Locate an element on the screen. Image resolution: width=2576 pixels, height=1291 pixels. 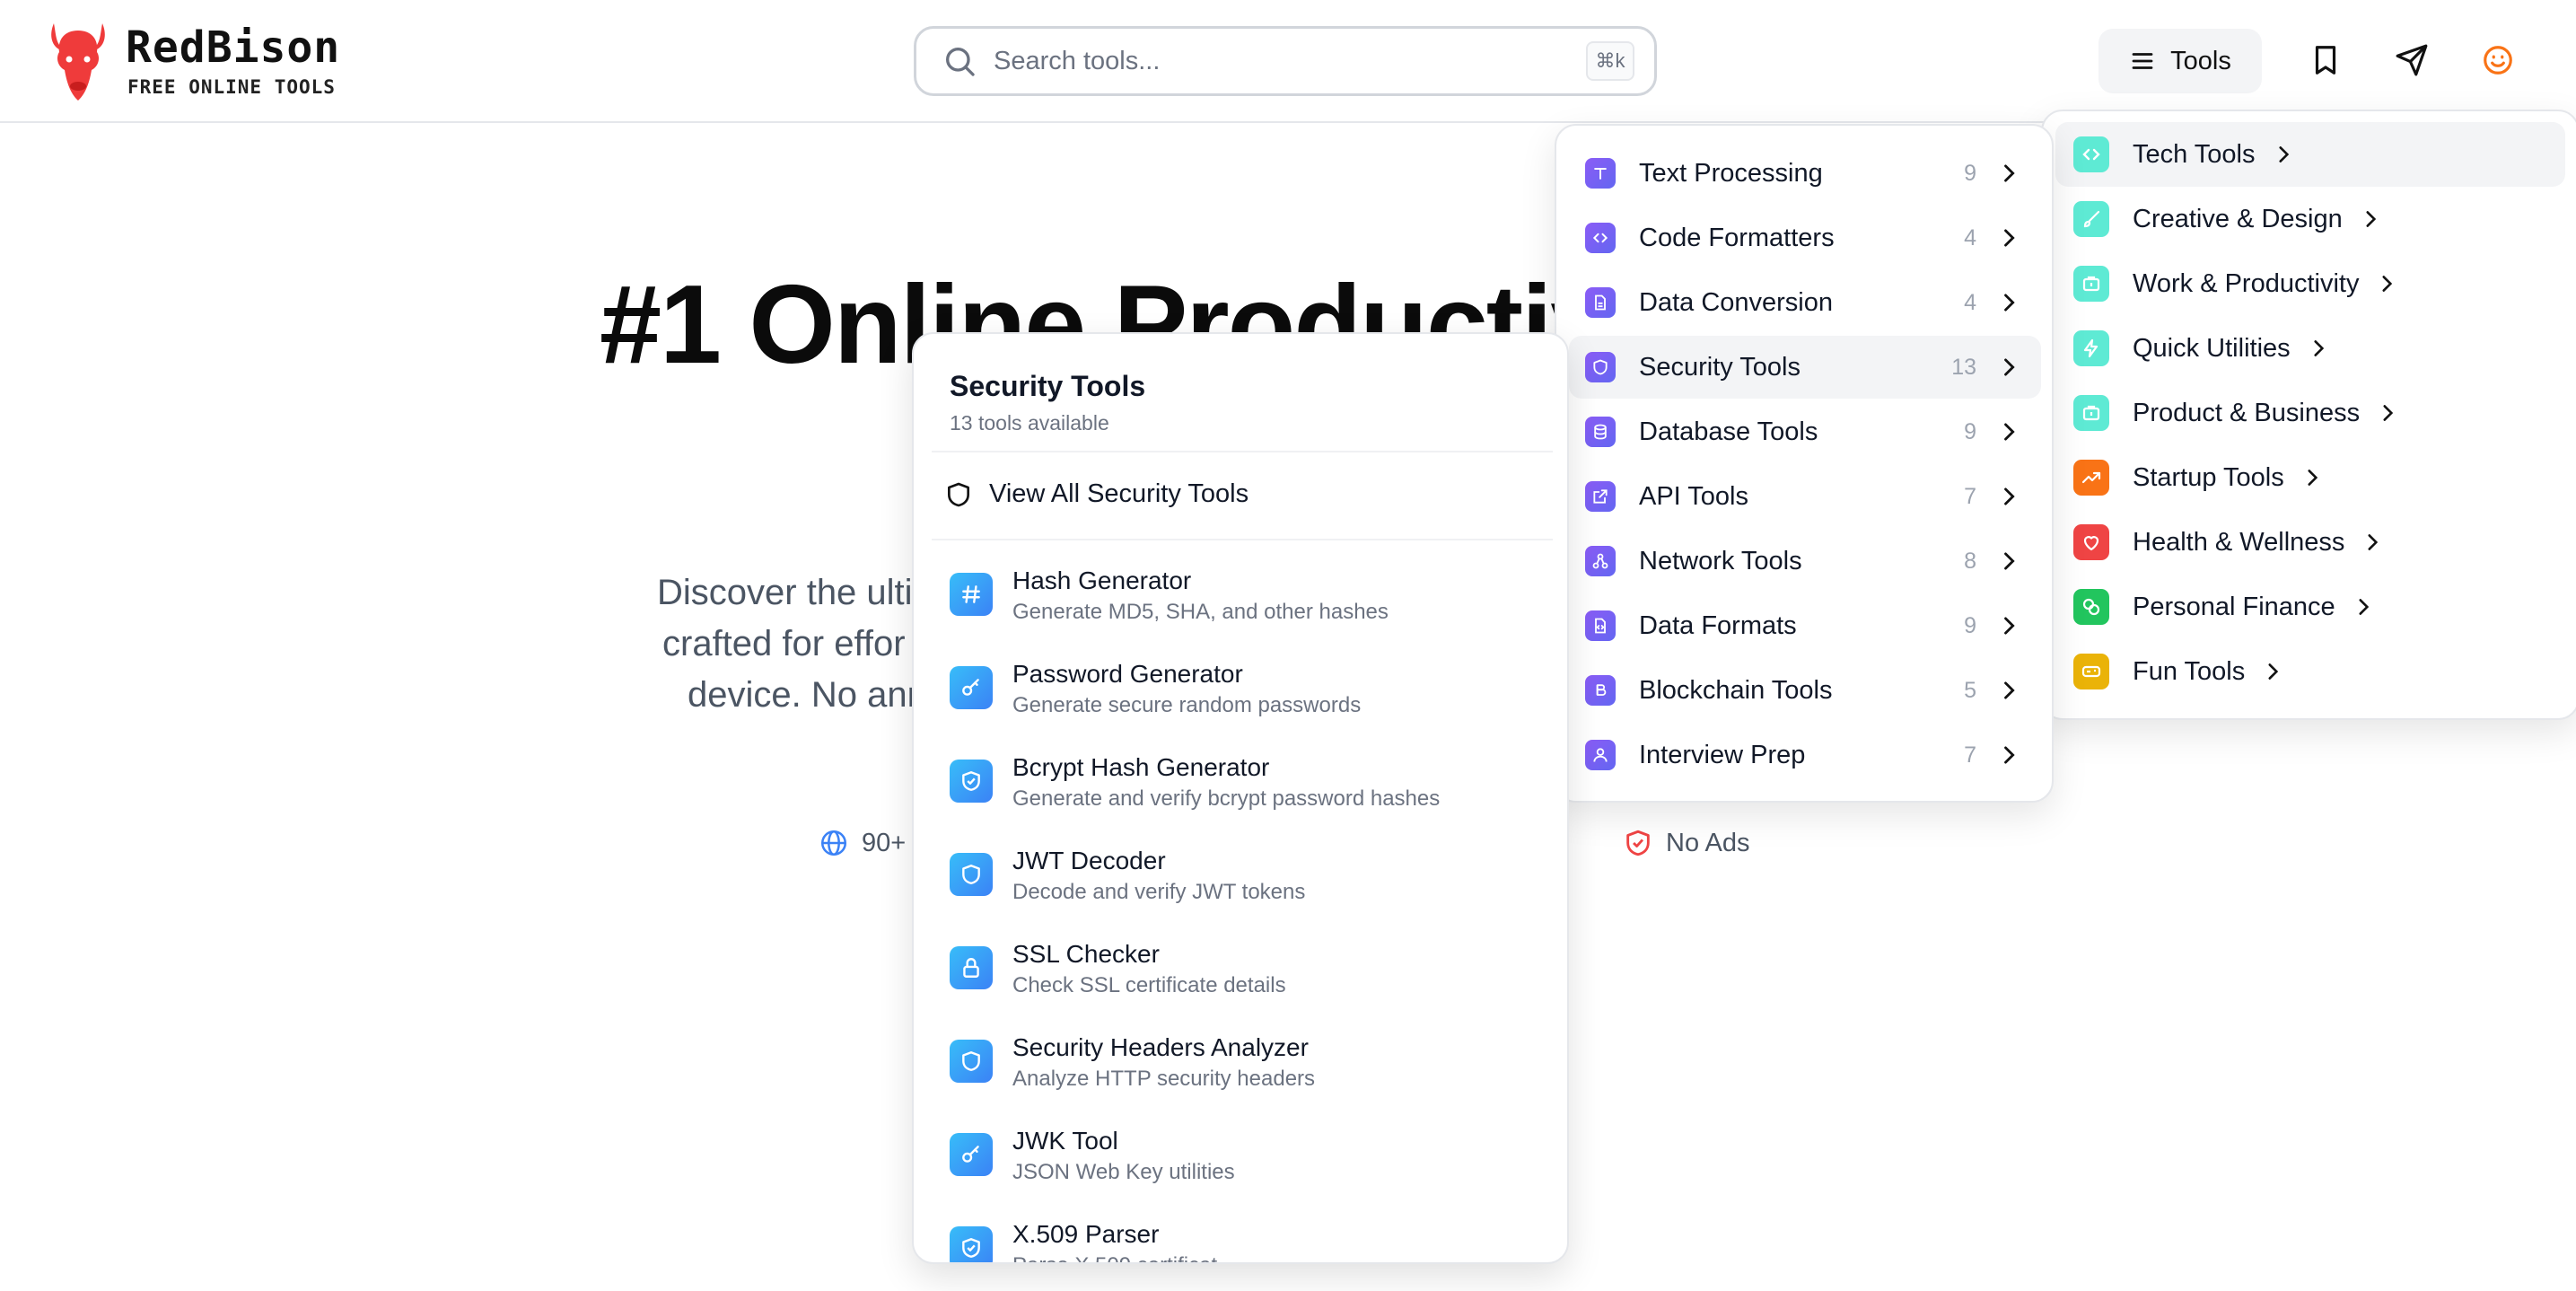
lock-icon is located at coordinates (971, 968).